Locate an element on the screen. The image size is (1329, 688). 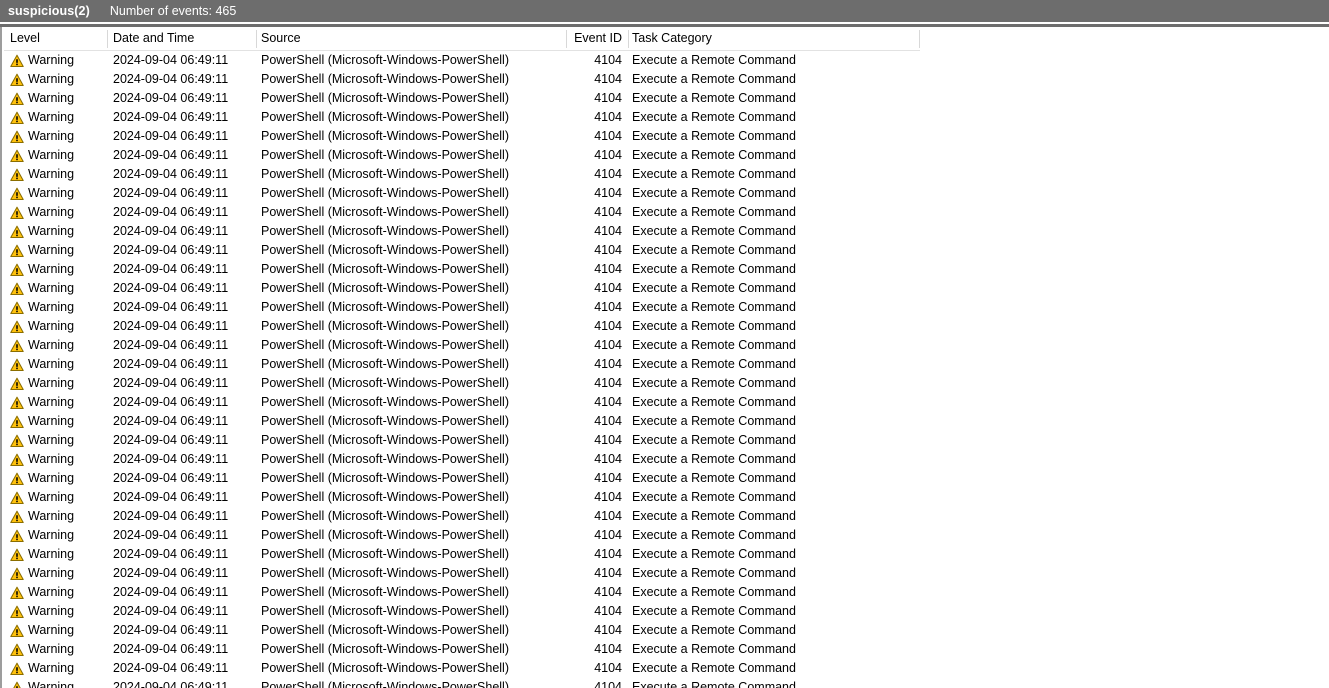
column-header-date: Date and Time is located at coordinates (183, 38).